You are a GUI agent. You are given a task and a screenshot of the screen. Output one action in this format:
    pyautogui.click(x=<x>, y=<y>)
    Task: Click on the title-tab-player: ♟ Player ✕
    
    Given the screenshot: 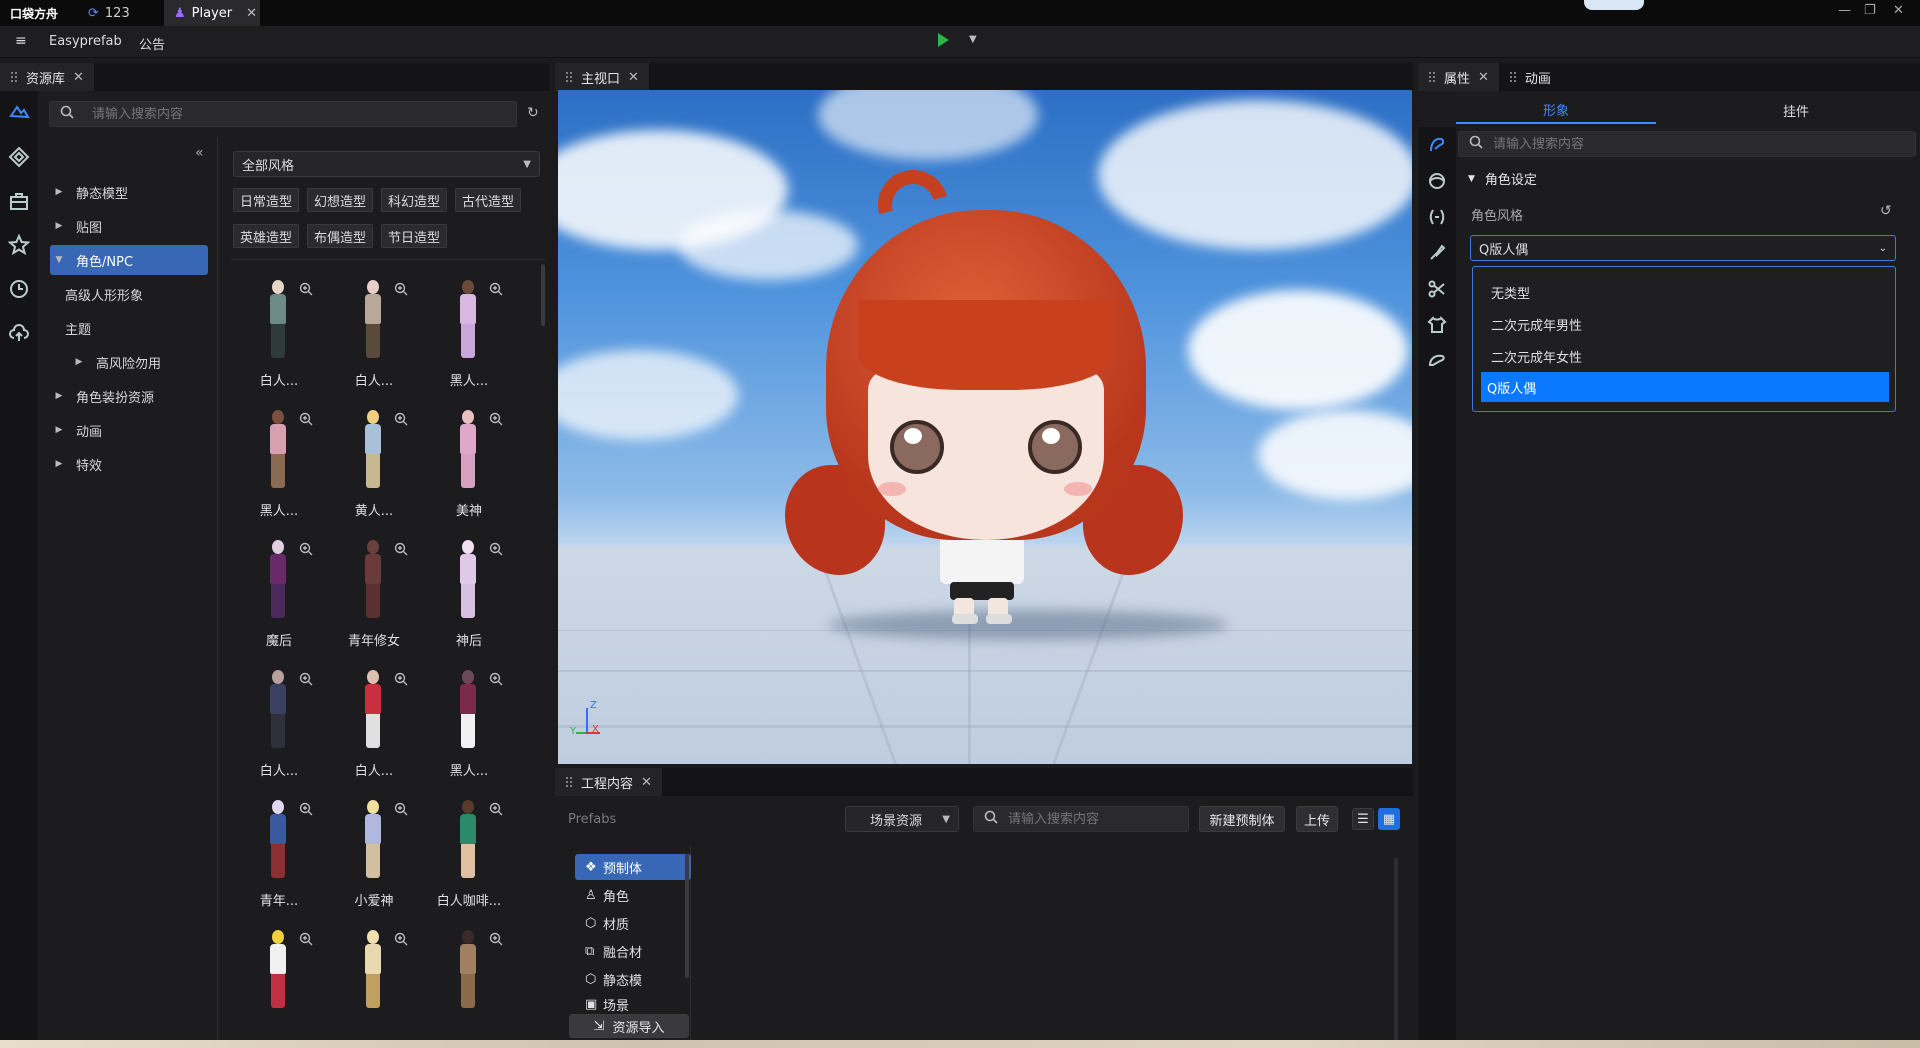 What is the action you would take?
    pyautogui.click(x=212, y=13)
    